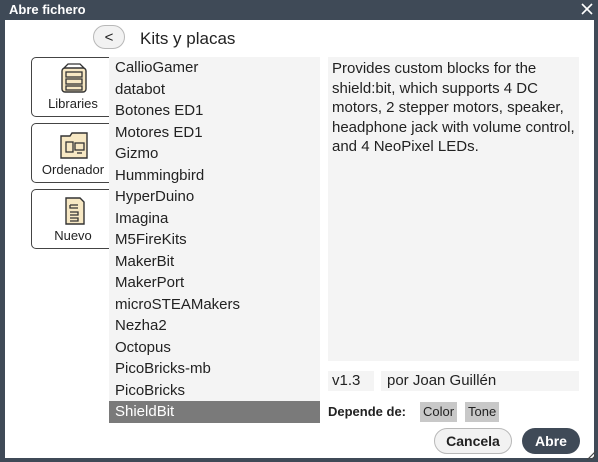  What do you see at coordinates (214, 219) in the screenshot?
I see `list-item: Imagina` at bounding box center [214, 219].